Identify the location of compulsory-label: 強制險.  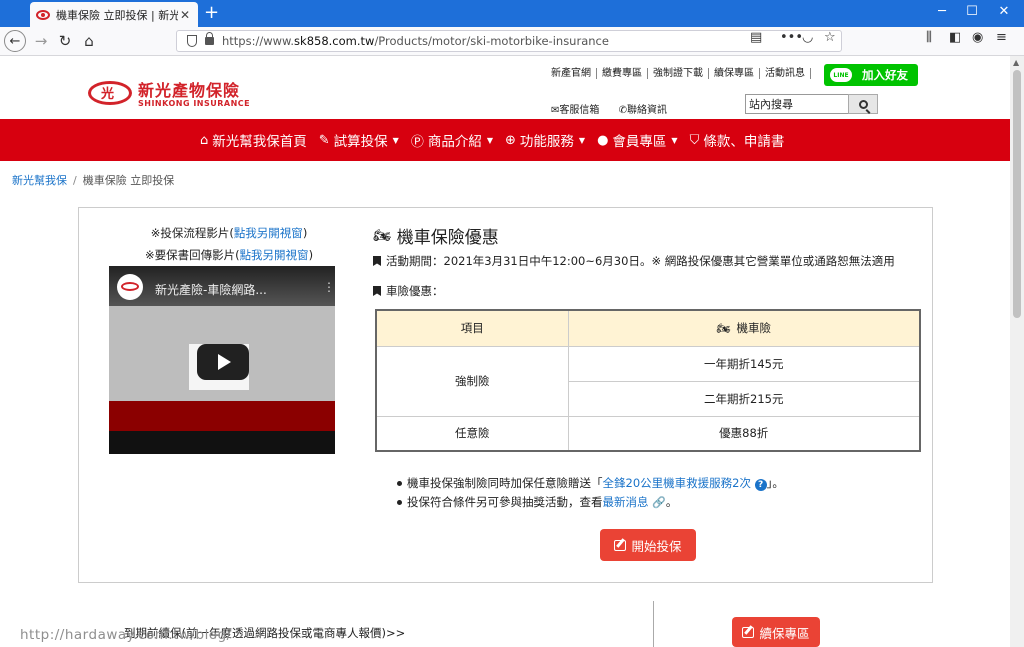
(472, 381).